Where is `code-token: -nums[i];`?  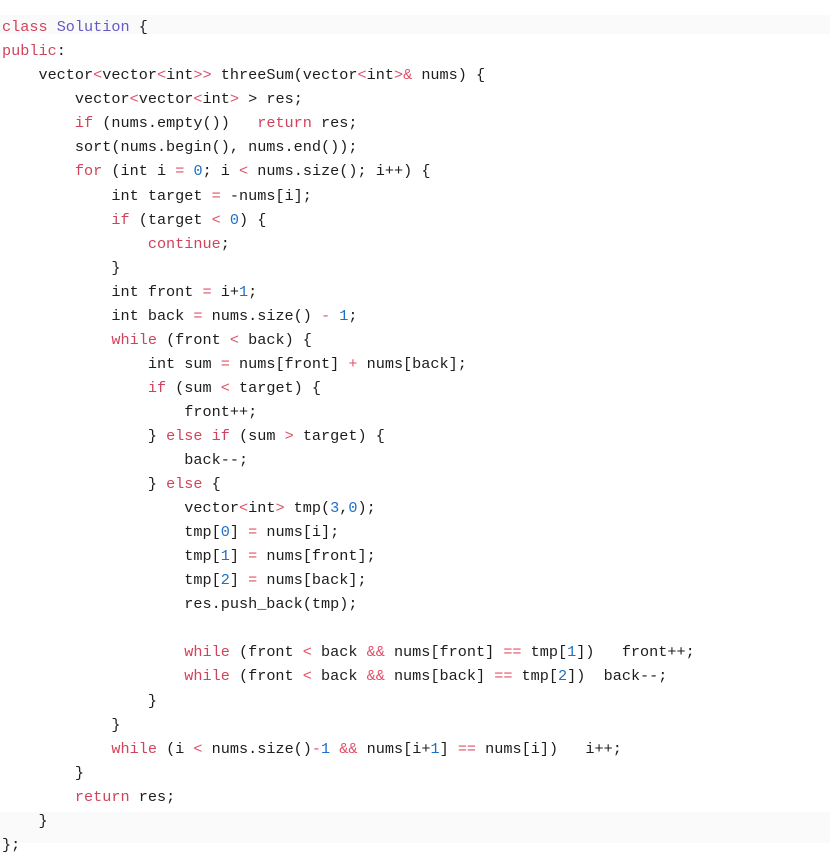 code-token: -nums[i]; is located at coordinates (266, 195).